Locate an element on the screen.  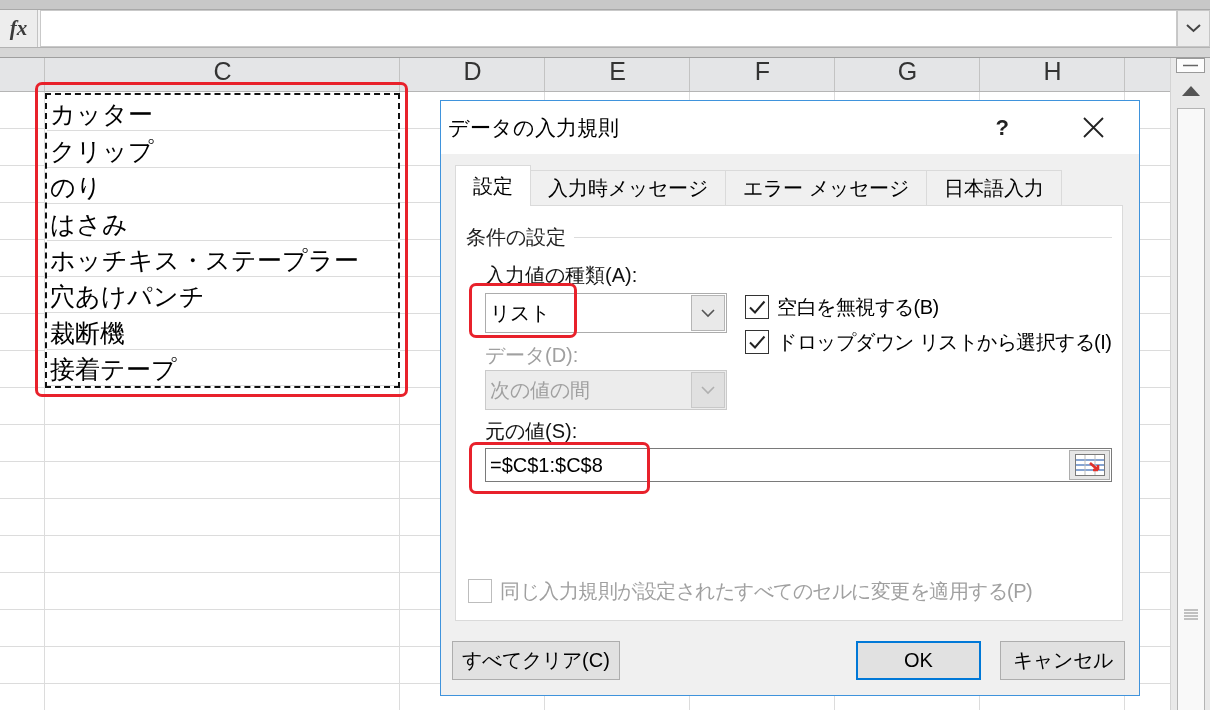
table-cell: 穴あけパンチ is located at coordinates (222, 295).